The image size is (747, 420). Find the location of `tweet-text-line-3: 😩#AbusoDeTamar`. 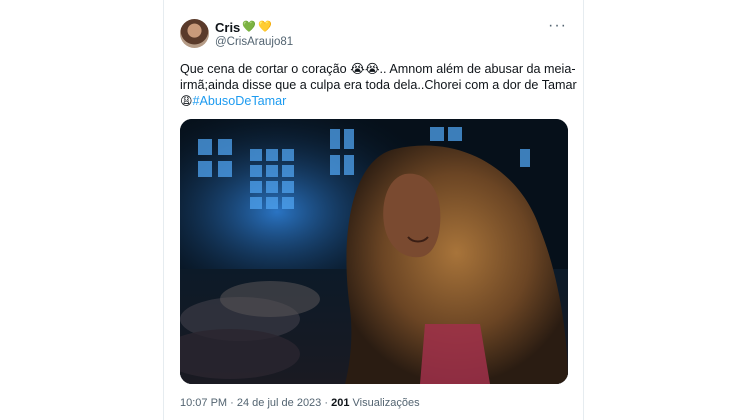

tweet-text-line-3: 😩#AbusoDeTamar is located at coordinates (377, 101).